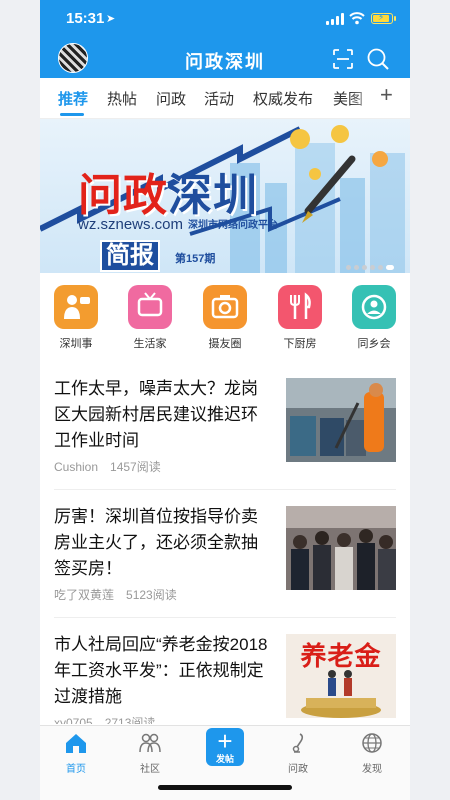 This screenshot has height=800, width=450. What do you see at coordinates (107, 466) in the screenshot?
I see `news-meta: Cushion 1457阅读` at bounding box center [107, 466].